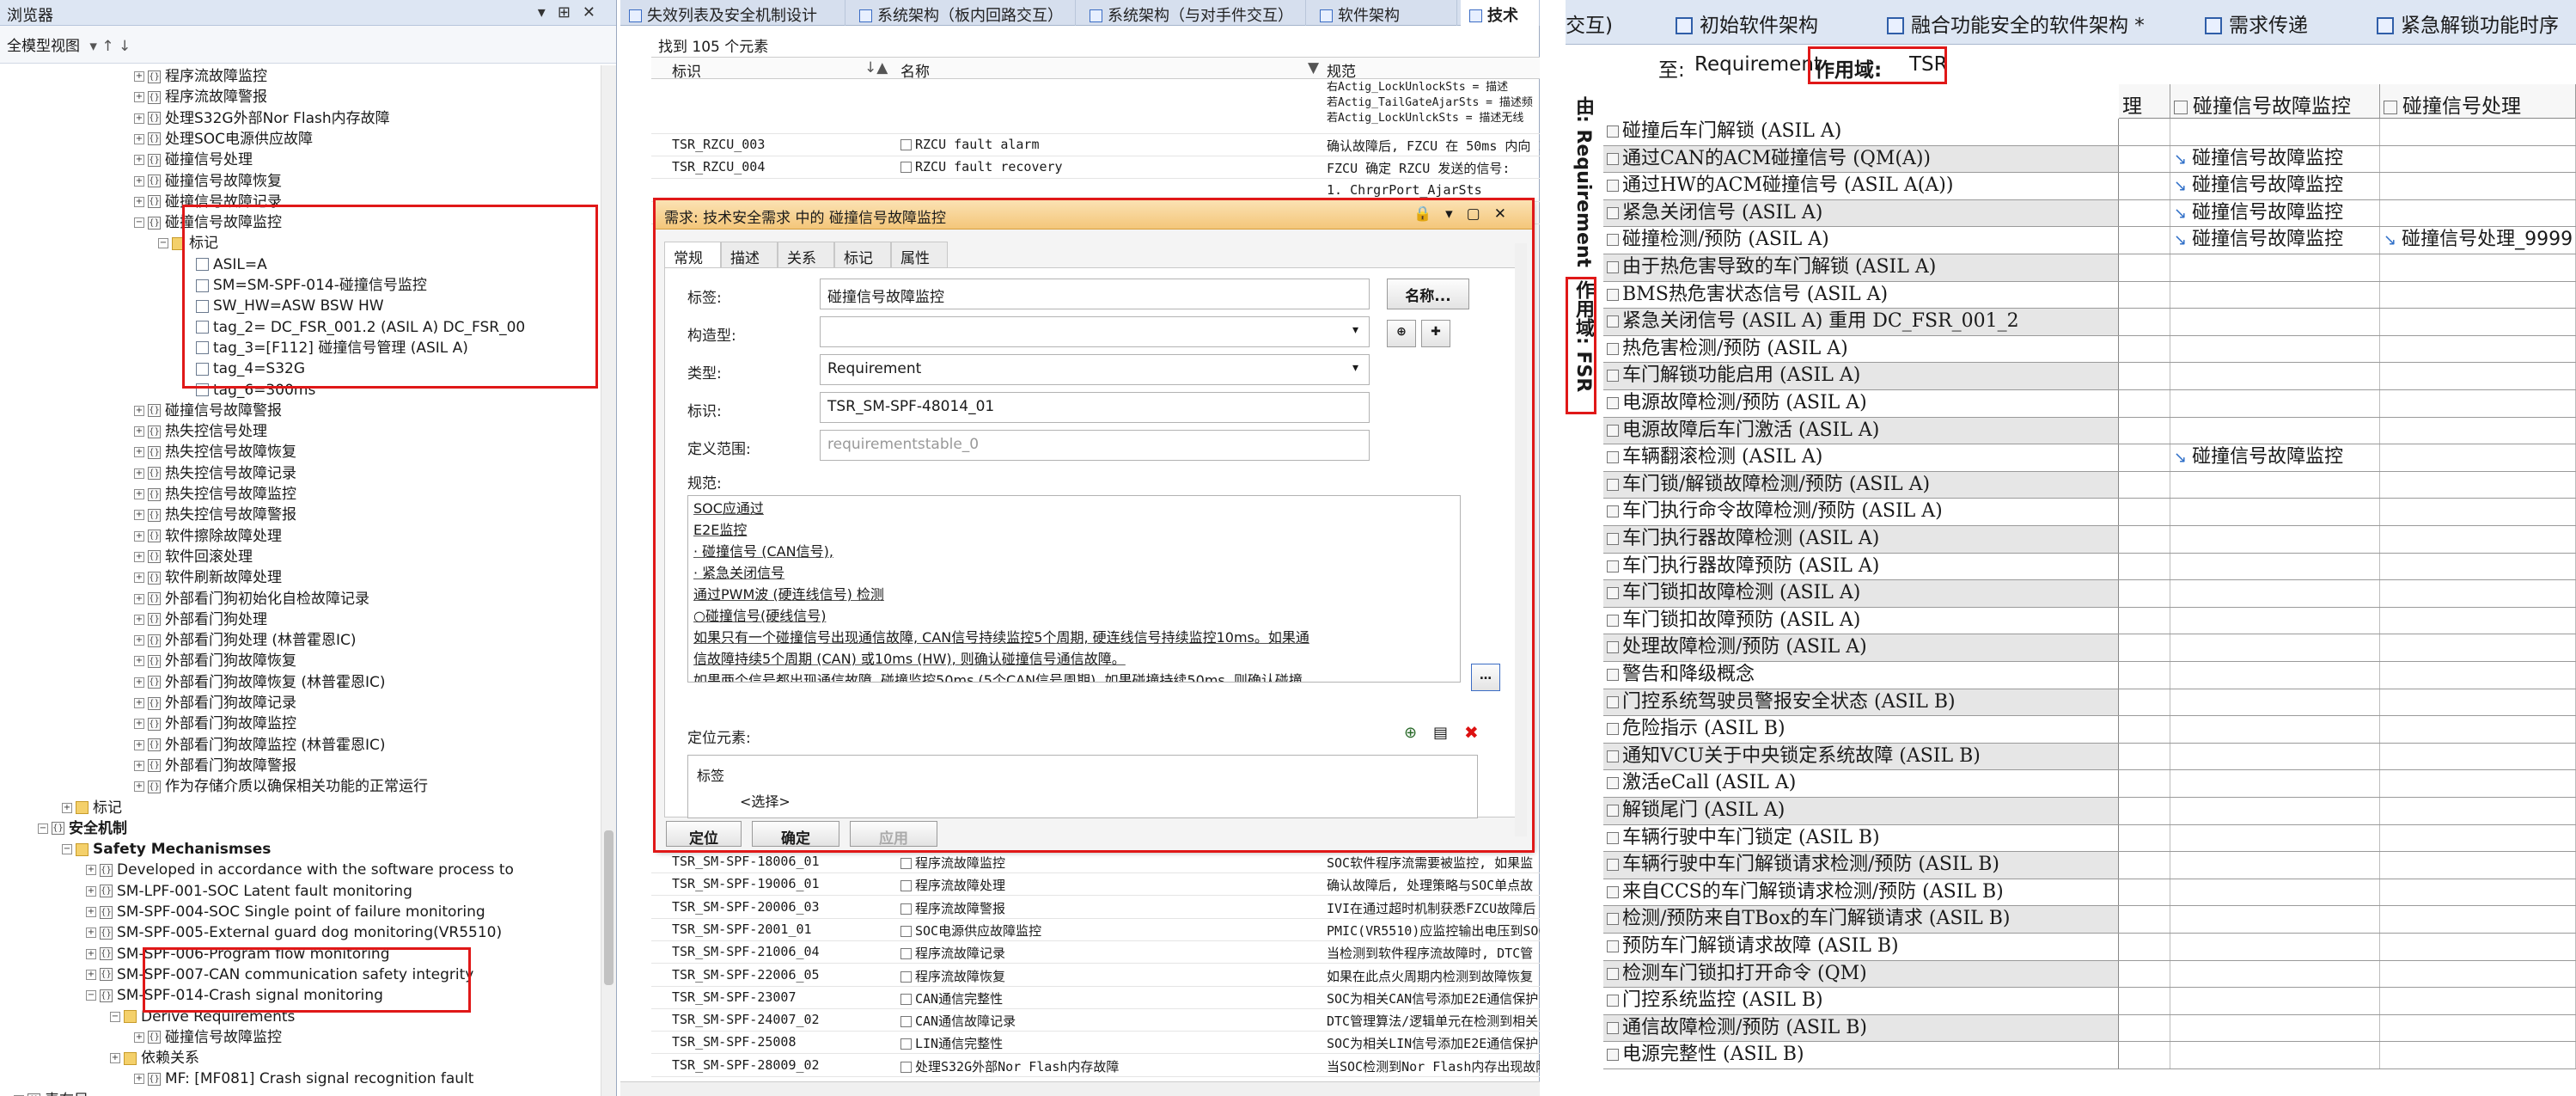  I want to click on matrix-row-header: 车门锁扣故障预防 (ASIL A), so click(1861, 620).